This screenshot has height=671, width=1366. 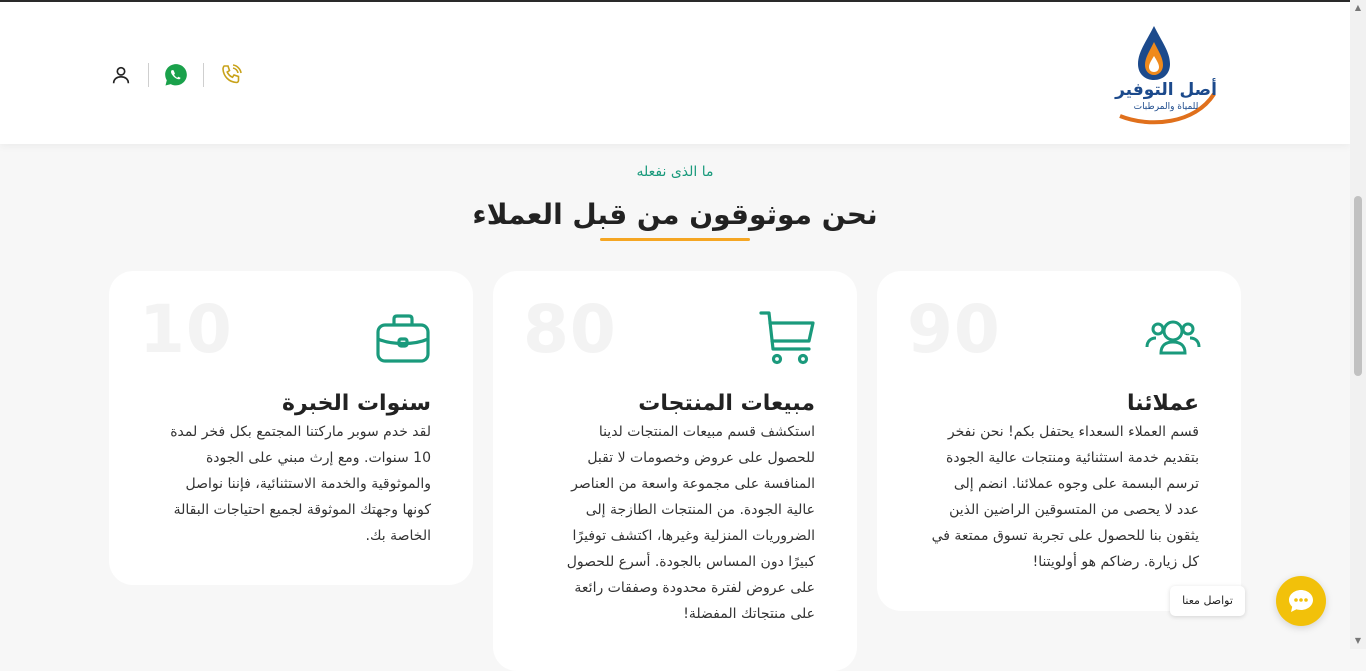 I want to click on description-line: عالية الجودة. من المنتجات الطازجة إلى, so click(x=700, y=510).